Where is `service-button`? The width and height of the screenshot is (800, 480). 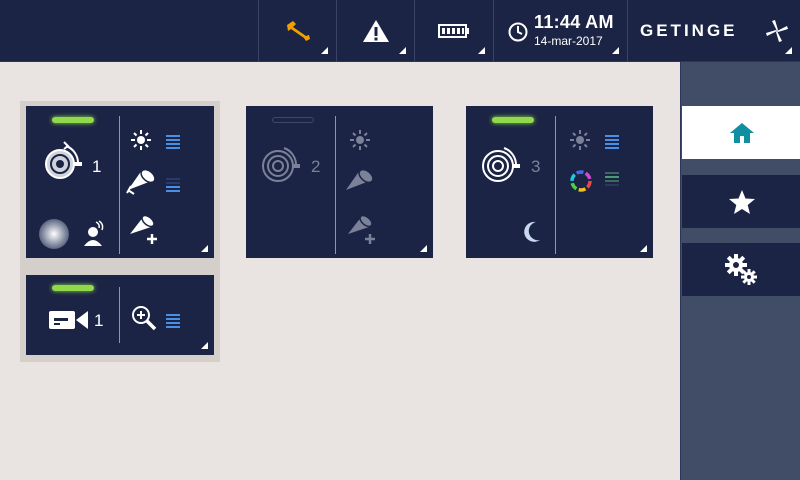 service-button is located at coordinates (297, 31).